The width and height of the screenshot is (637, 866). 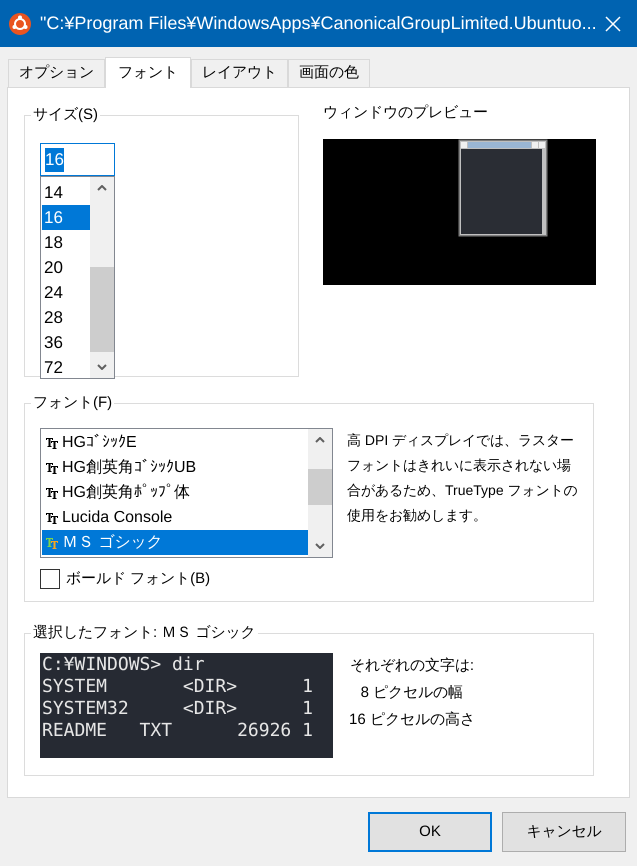 What do you see at coordinates (66, 217) in the screenshot?
I see `list-item: 16` at bounding box center [66, 217].